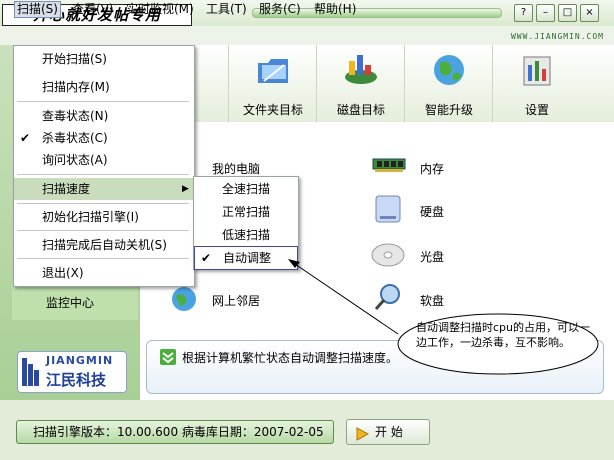 This screenshot has height=460, width=614. I want to click on annotation-text: 自动调整扫描时cpu的占用，可以一边工作，一边杀毒，互不影响。, so click(503, 335).